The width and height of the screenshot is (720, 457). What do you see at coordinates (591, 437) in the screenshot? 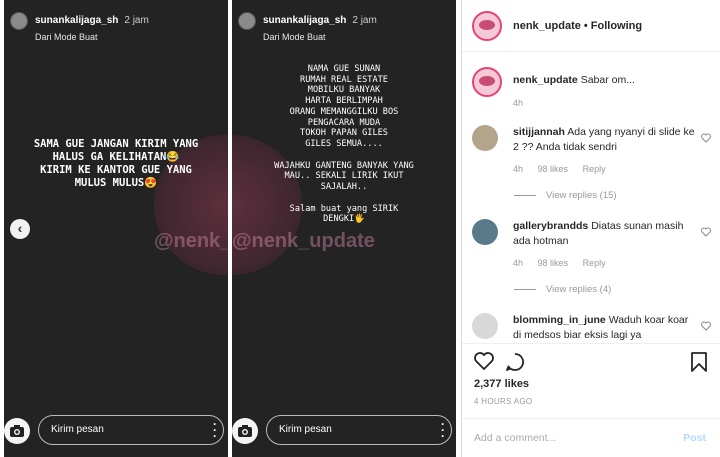
I see `add-comment-bar: Add a comment... Post` at bounding box center [591, 437].